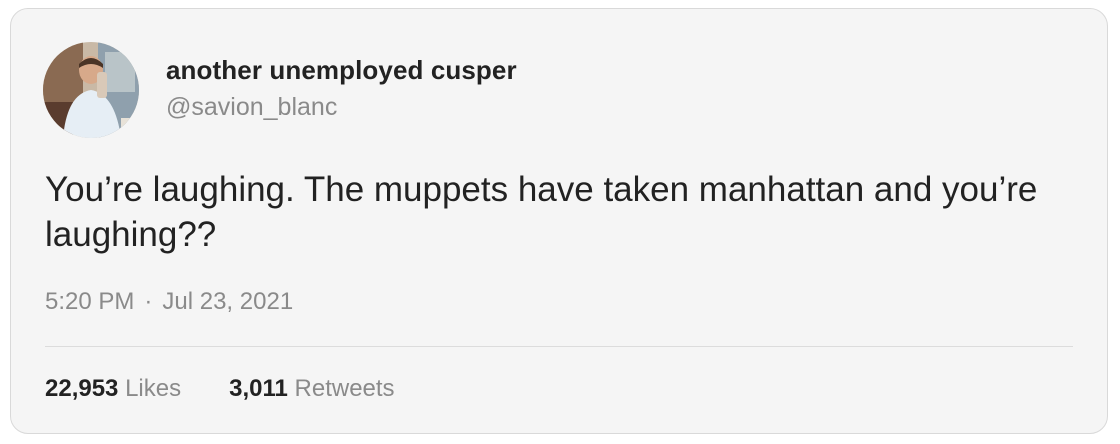  Describe the element at coordinates (258, 388) in the screenshot. I see `retweets-count: 3,011` at that location.